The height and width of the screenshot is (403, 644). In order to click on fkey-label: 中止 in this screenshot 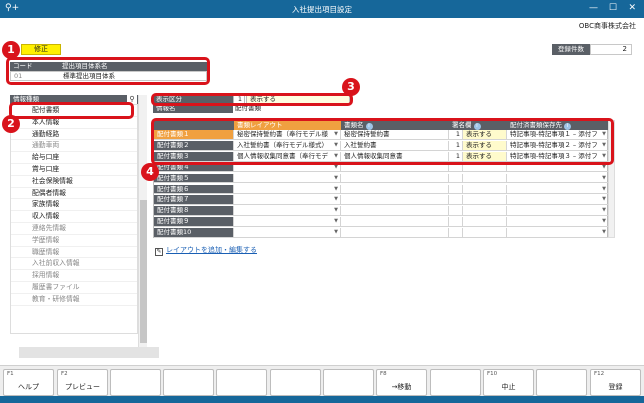, I will do `click(508, 387)`.